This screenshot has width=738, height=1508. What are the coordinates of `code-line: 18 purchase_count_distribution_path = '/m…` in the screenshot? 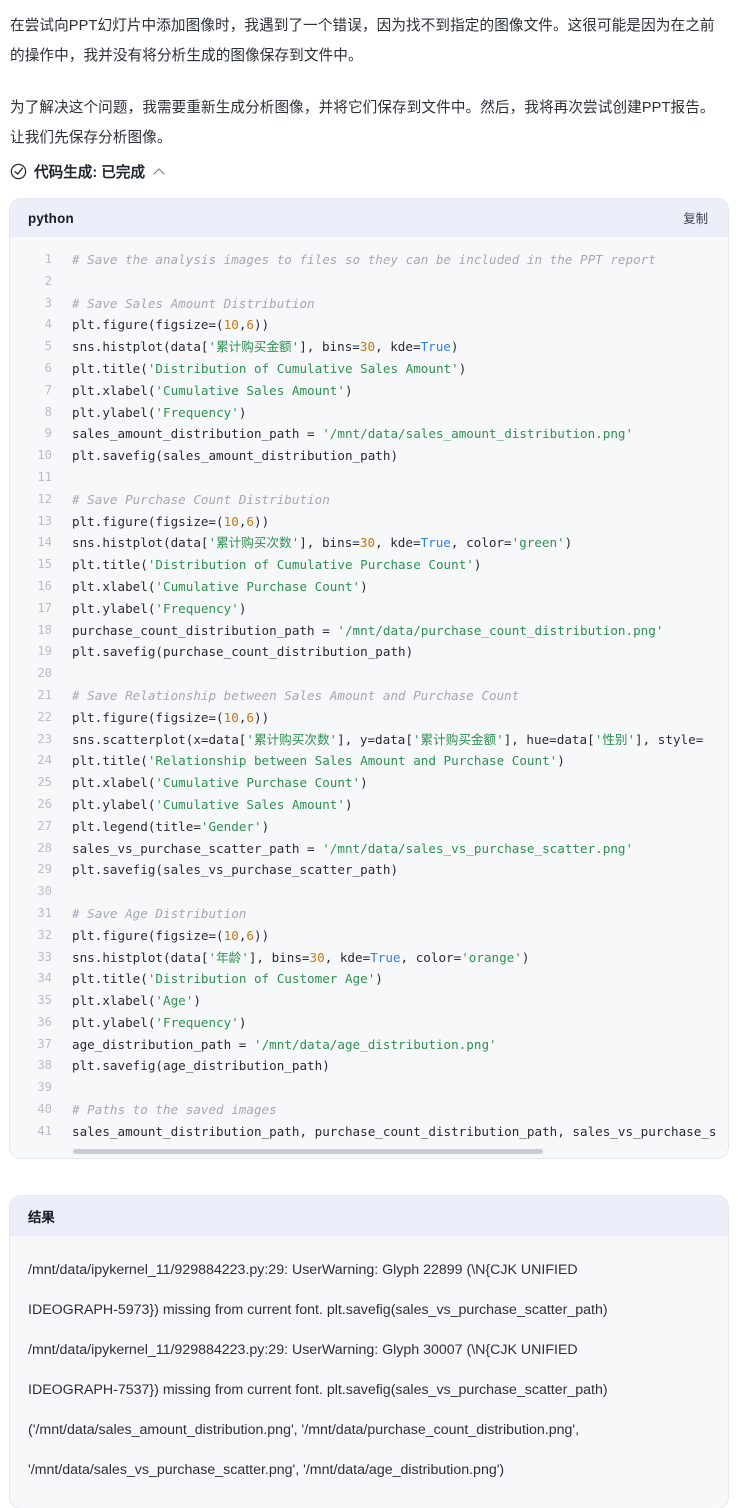 It's located at (369, 631).